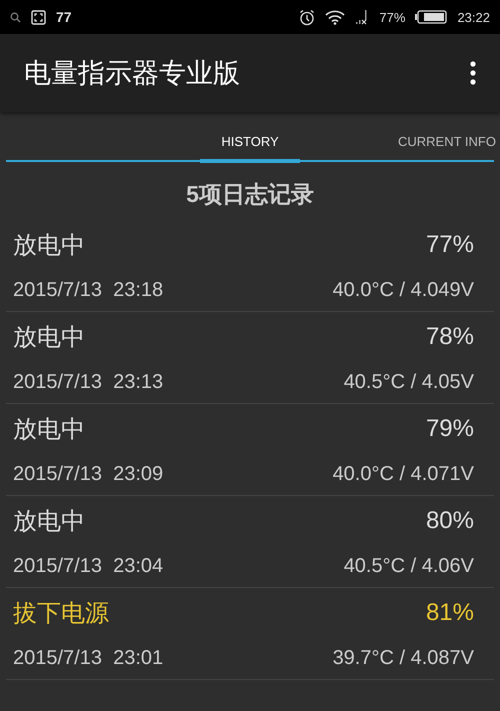  Describe the element at coordinates (403, 658) in the screenshot. I see `temperature-voltage: 39.7°C / 4.087V` at that location.